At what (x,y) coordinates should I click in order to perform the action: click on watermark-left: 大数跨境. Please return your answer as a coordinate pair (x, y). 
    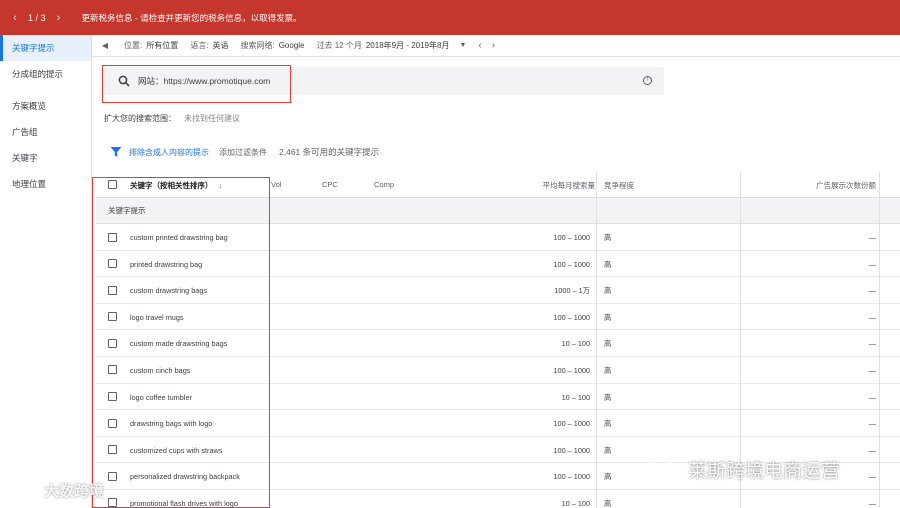
    Looking at the image, I should click on (57, 490).